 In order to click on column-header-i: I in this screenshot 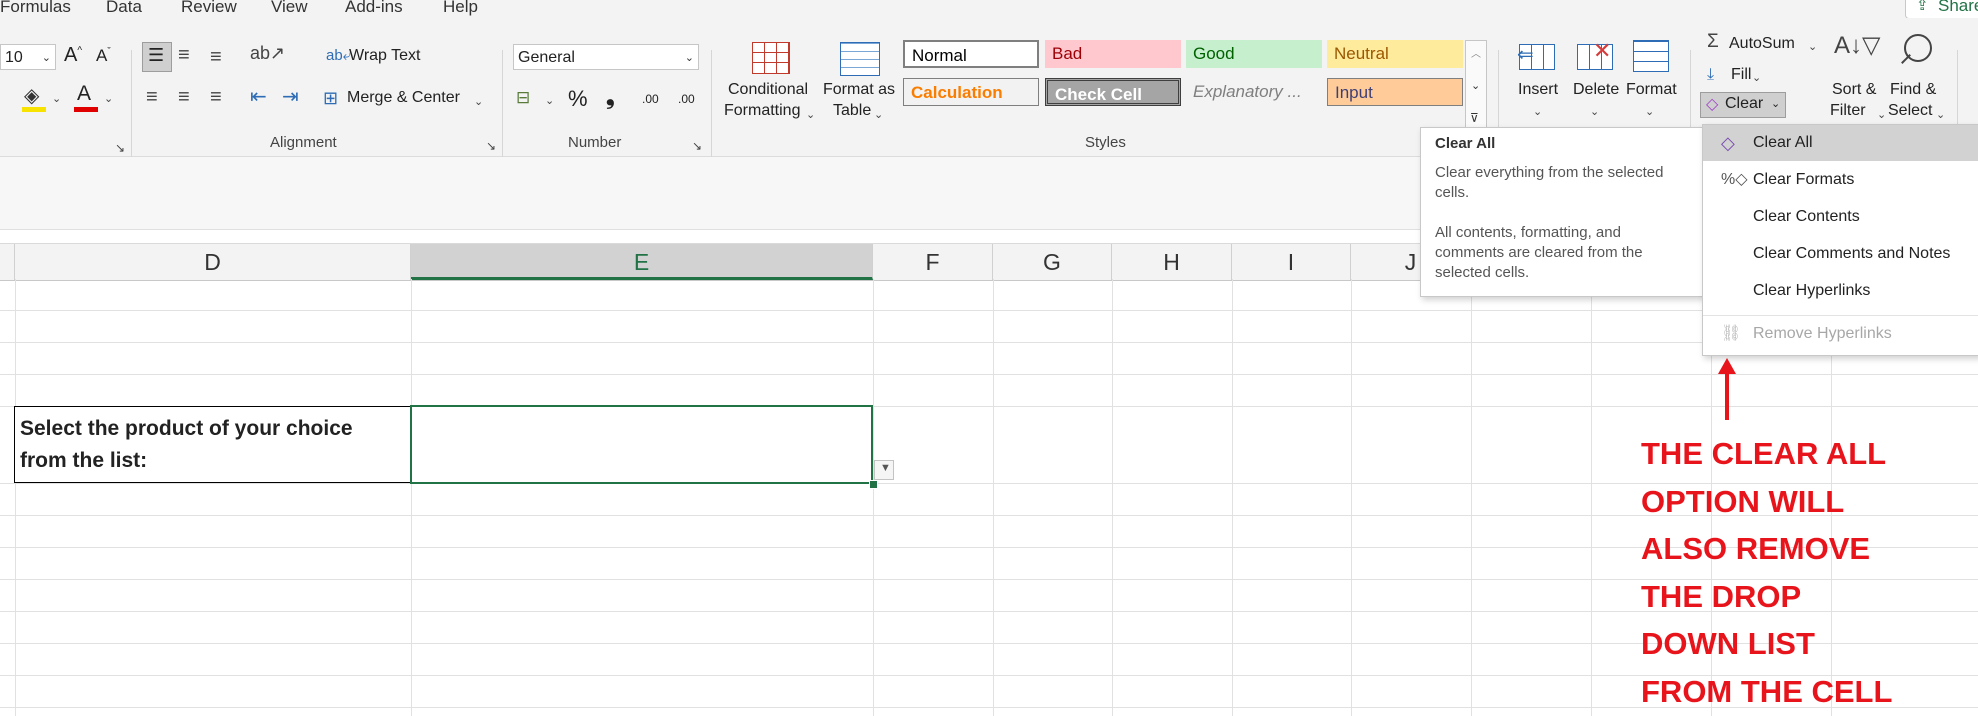, I will do `click(1291, 262)`.